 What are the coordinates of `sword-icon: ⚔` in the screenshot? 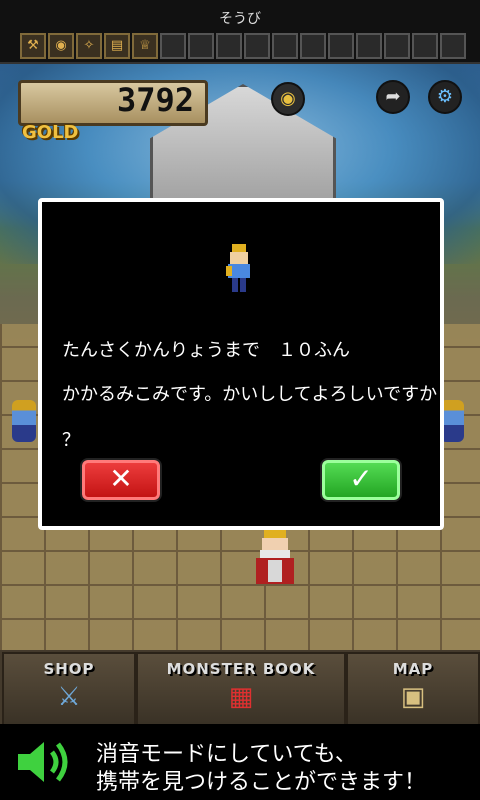 It's located at (69, 697).